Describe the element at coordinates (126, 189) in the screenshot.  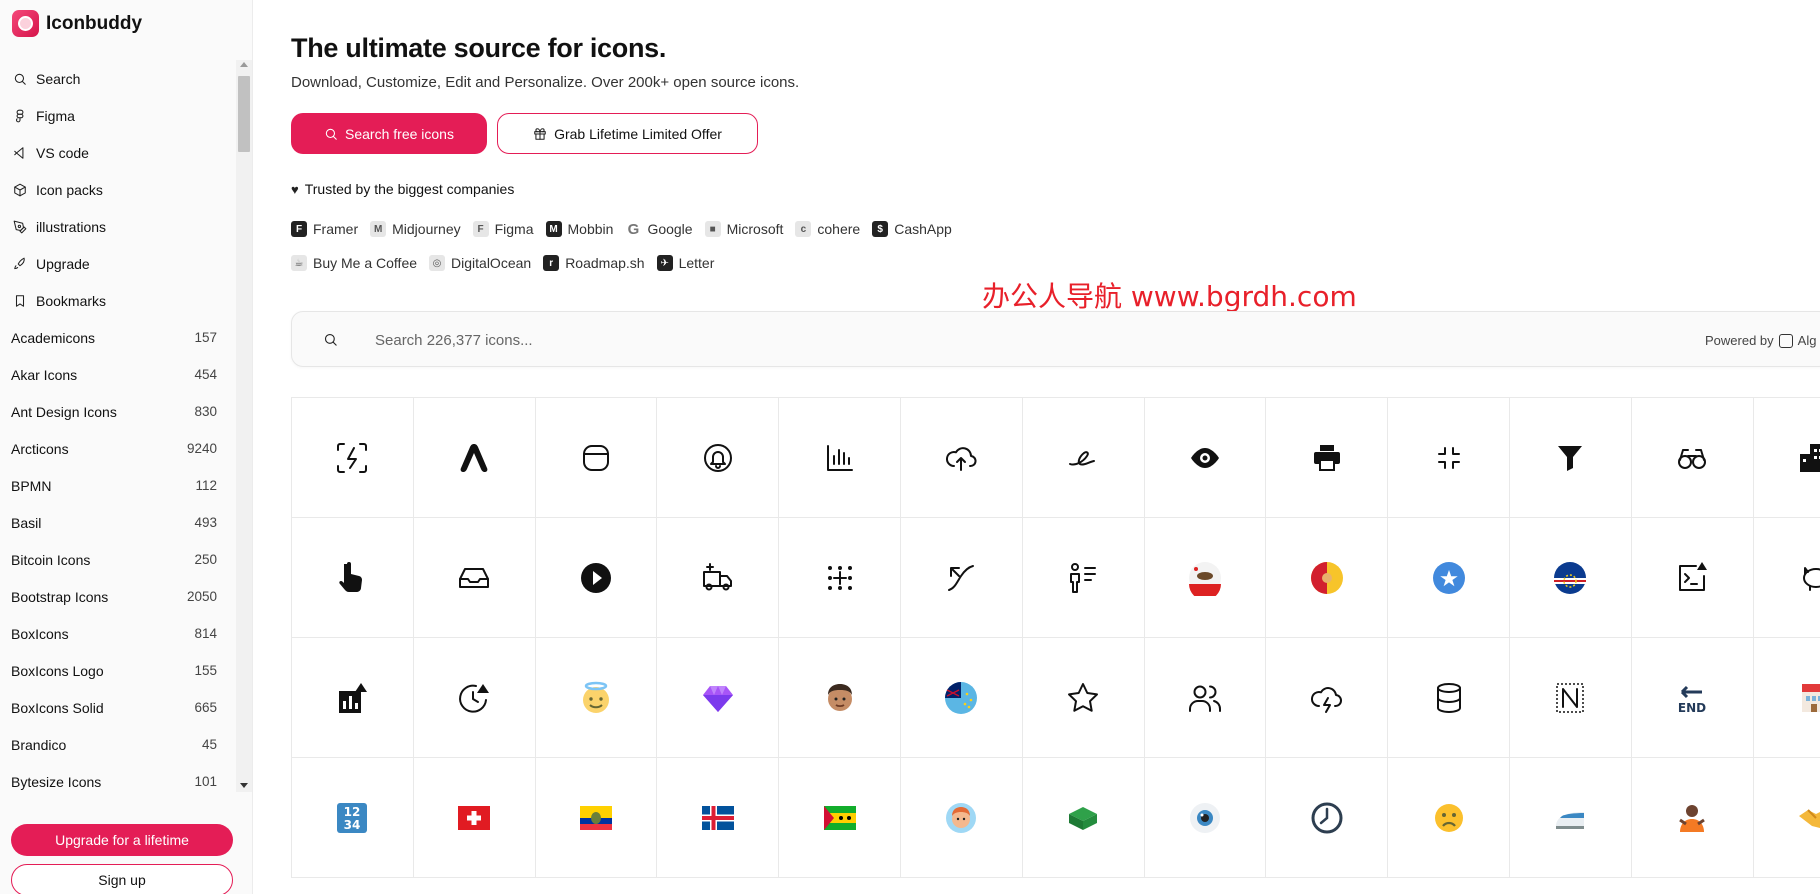
I see `sidebar-item-icon-packs: Icon packs` at that location.